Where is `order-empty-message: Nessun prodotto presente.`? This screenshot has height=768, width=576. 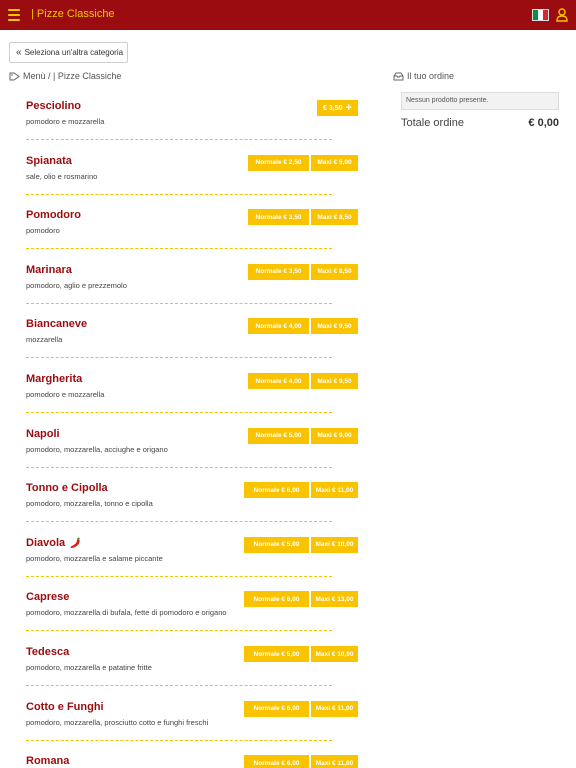 order-empty-message: Nessun prodotto presente. is located at coordinates (480, 101).